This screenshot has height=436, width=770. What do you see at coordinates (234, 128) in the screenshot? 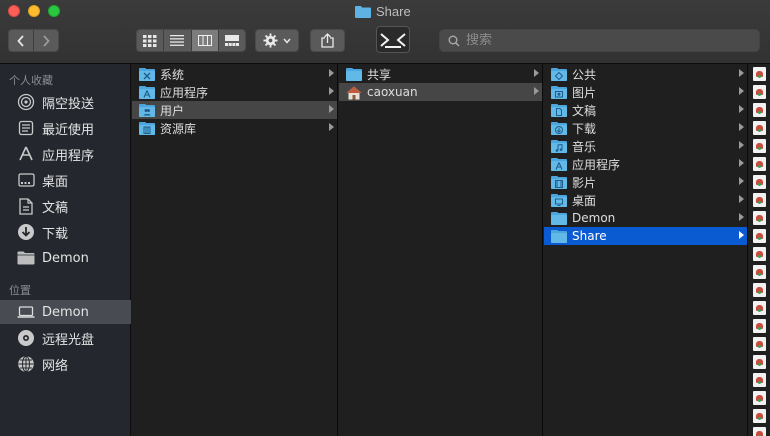
I see `column-row-library: 资源库` at bounding box center [234, 128].